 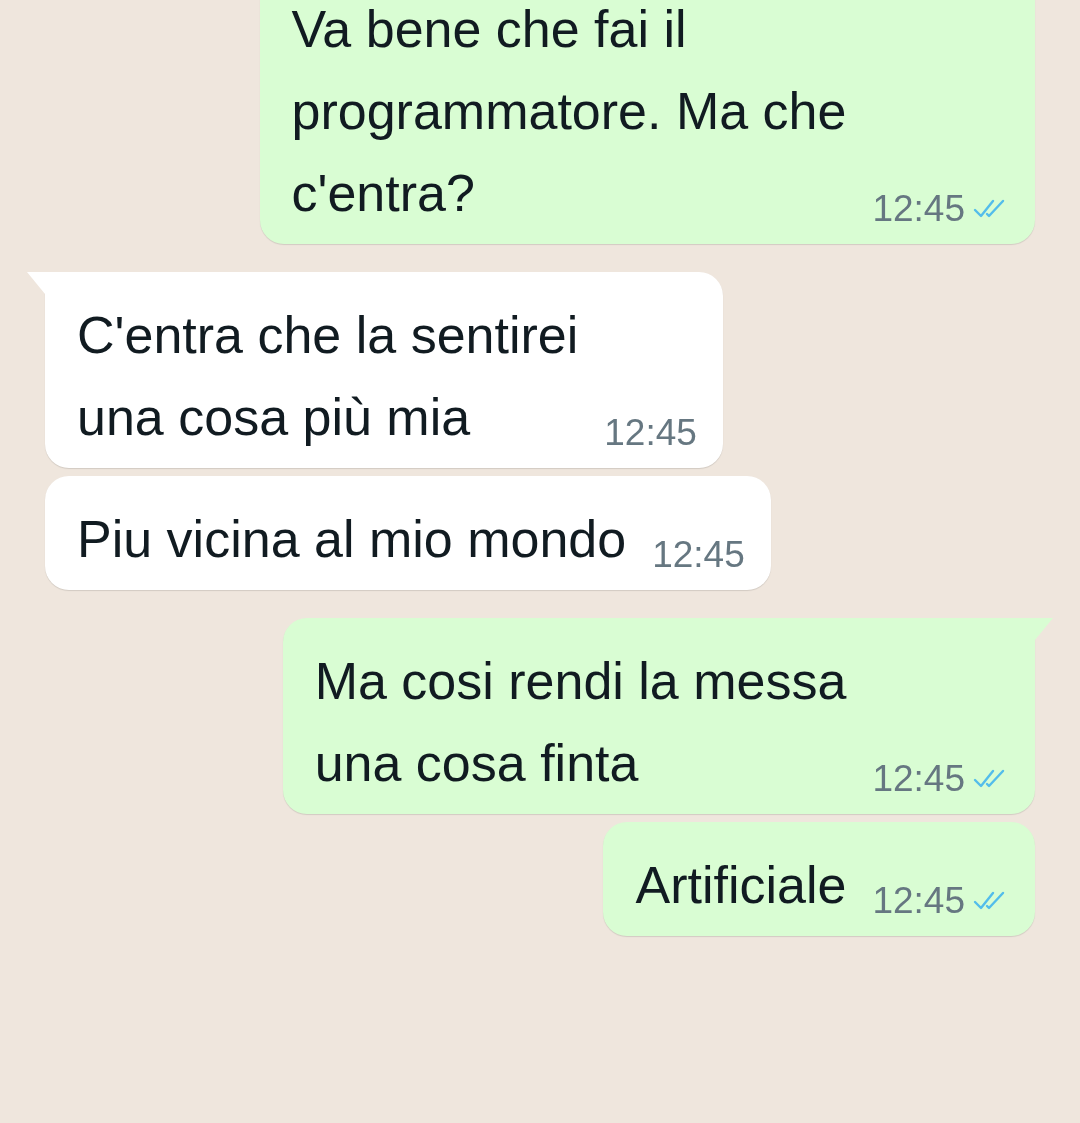 What do you see at coordinates (328, 376) in the screenshot?
I see `message-text: C'entra che la sentirei una cosa più mia` at bounding box center [328, 376].